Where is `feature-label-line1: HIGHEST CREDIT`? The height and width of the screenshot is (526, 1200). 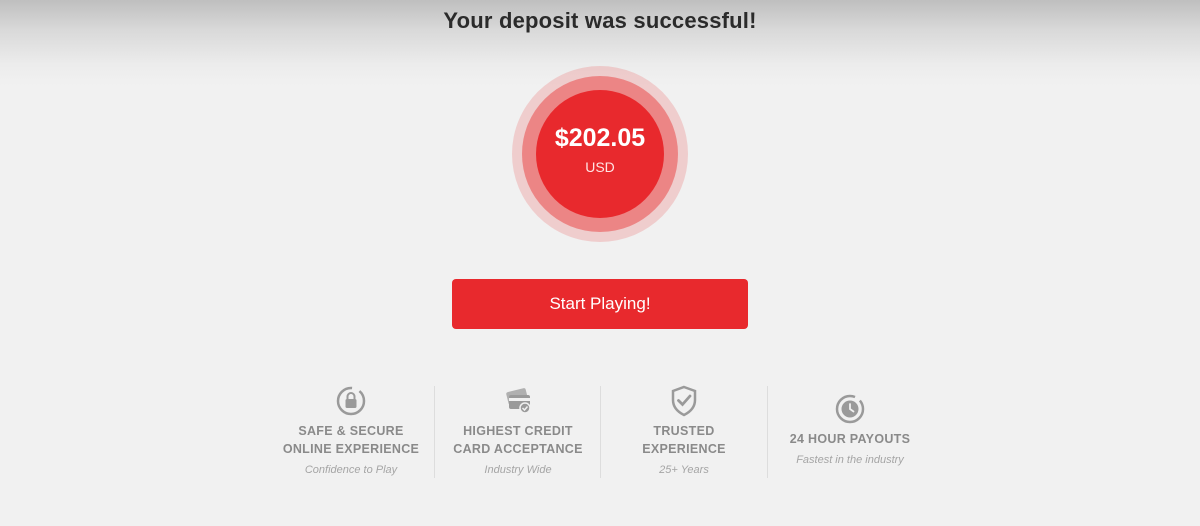 feature-label-line1: HIGHEST CREDIT is located at coordinates (518, 431).